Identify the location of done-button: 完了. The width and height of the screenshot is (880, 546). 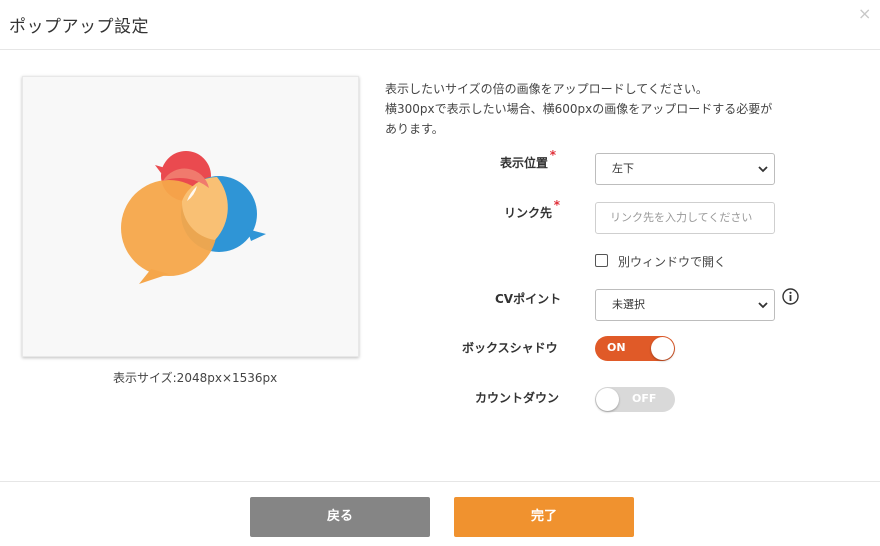
(544, 517).